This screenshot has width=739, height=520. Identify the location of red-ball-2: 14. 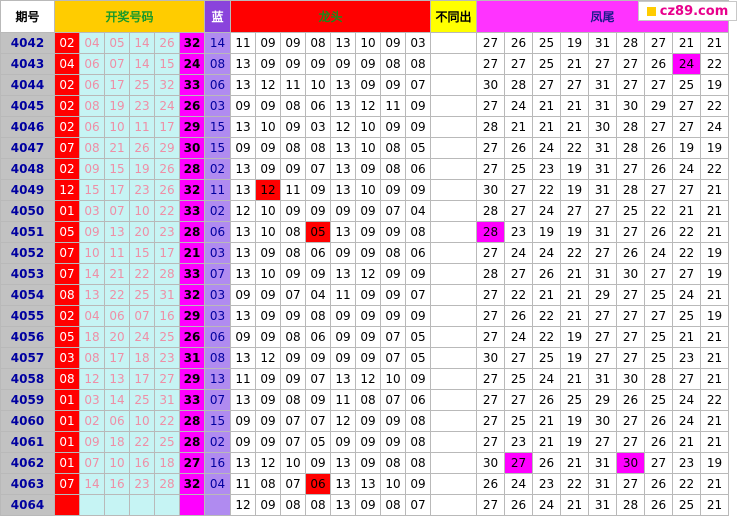
(92, 274).